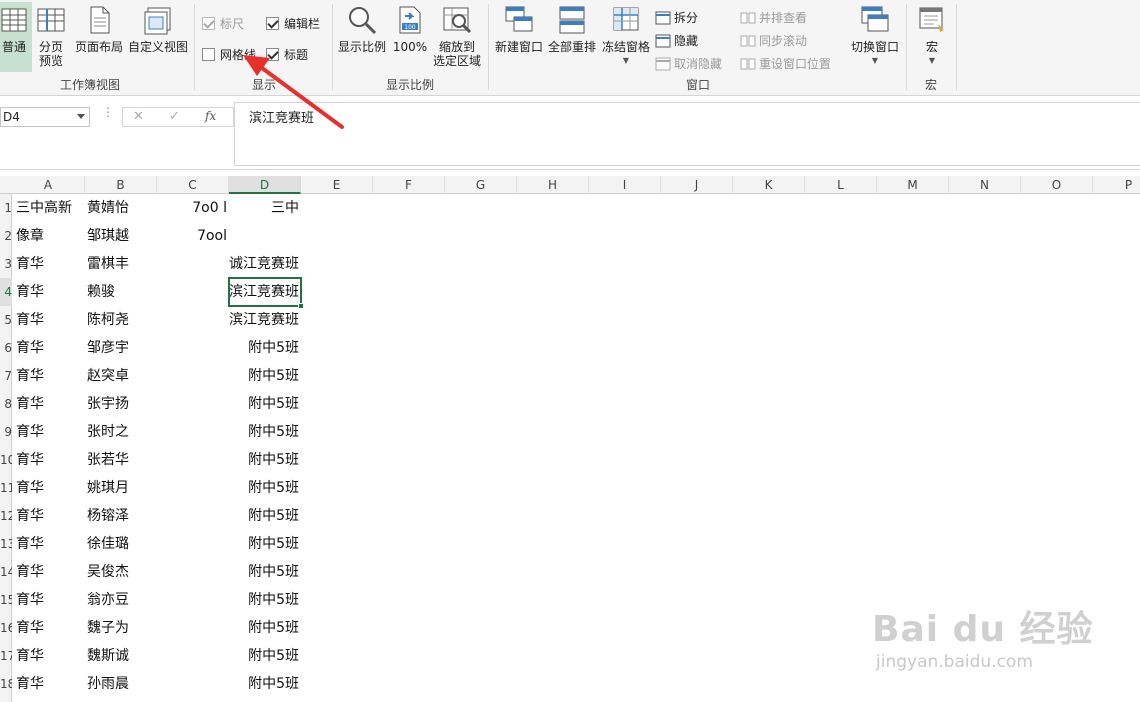 Image resolution: width=1140 pixels, height=702 pixels. Describe the element at coordinates (249, 320) in the screenshot. I see `cell-class: 滨江竞赛班` at that location.